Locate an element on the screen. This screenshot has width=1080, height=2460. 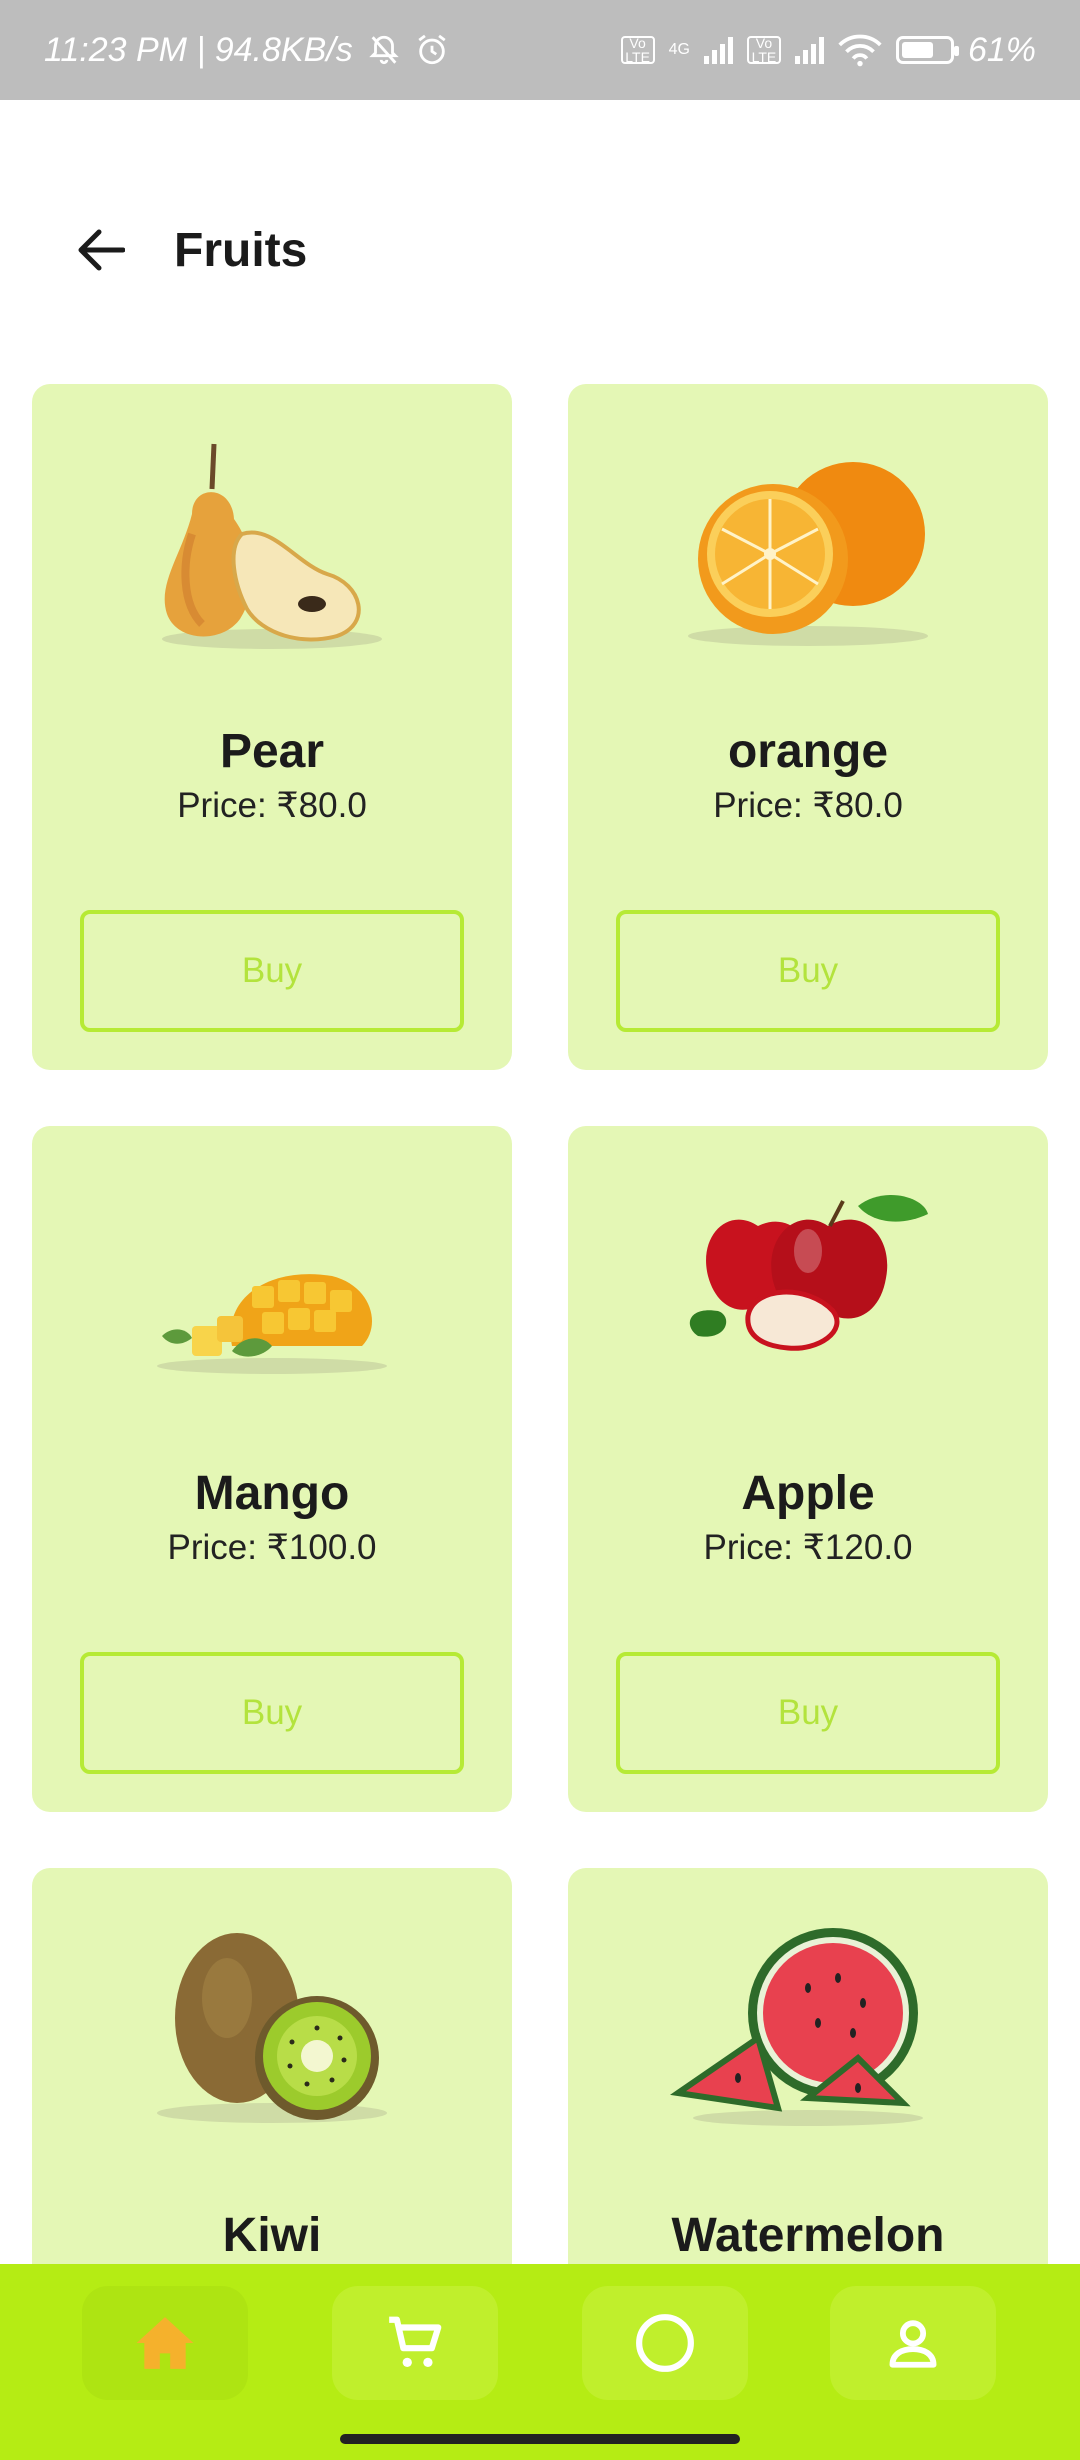
product-name: Apple is located at coordinates (808, 1493).